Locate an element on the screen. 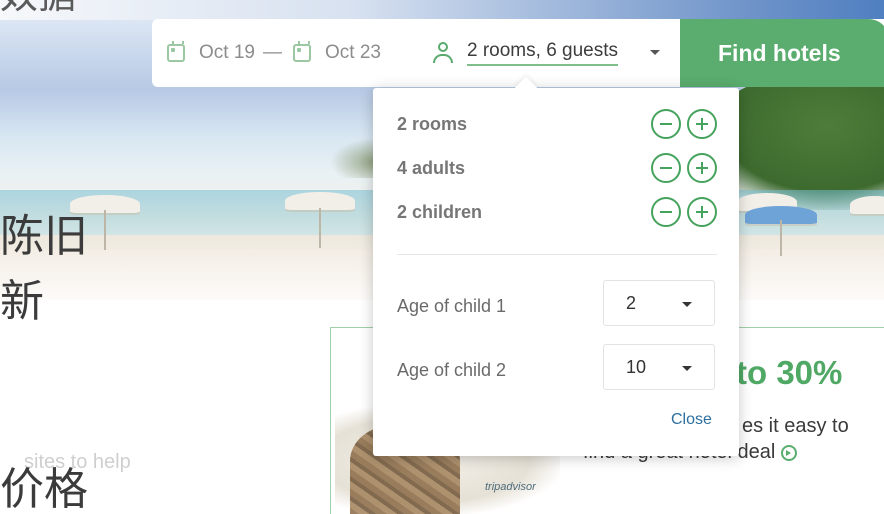 This screenshot has width=884, height=514. rooms-increment-button is located at coordinates (702, 124).